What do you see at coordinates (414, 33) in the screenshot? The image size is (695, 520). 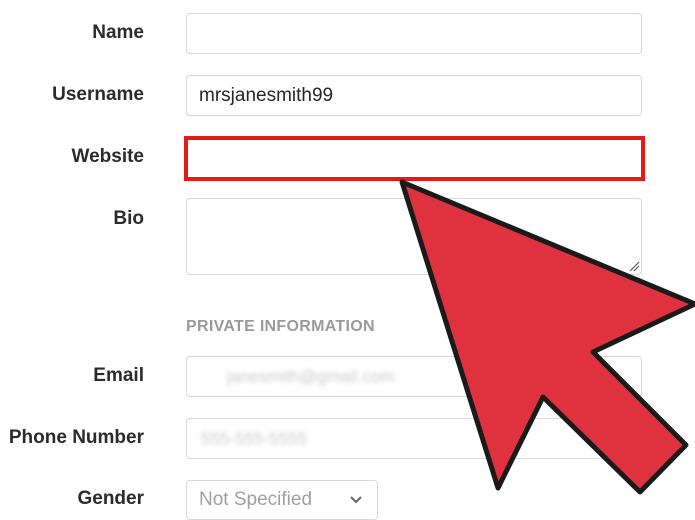 I see `name-input` at bounding box center [414, 33].